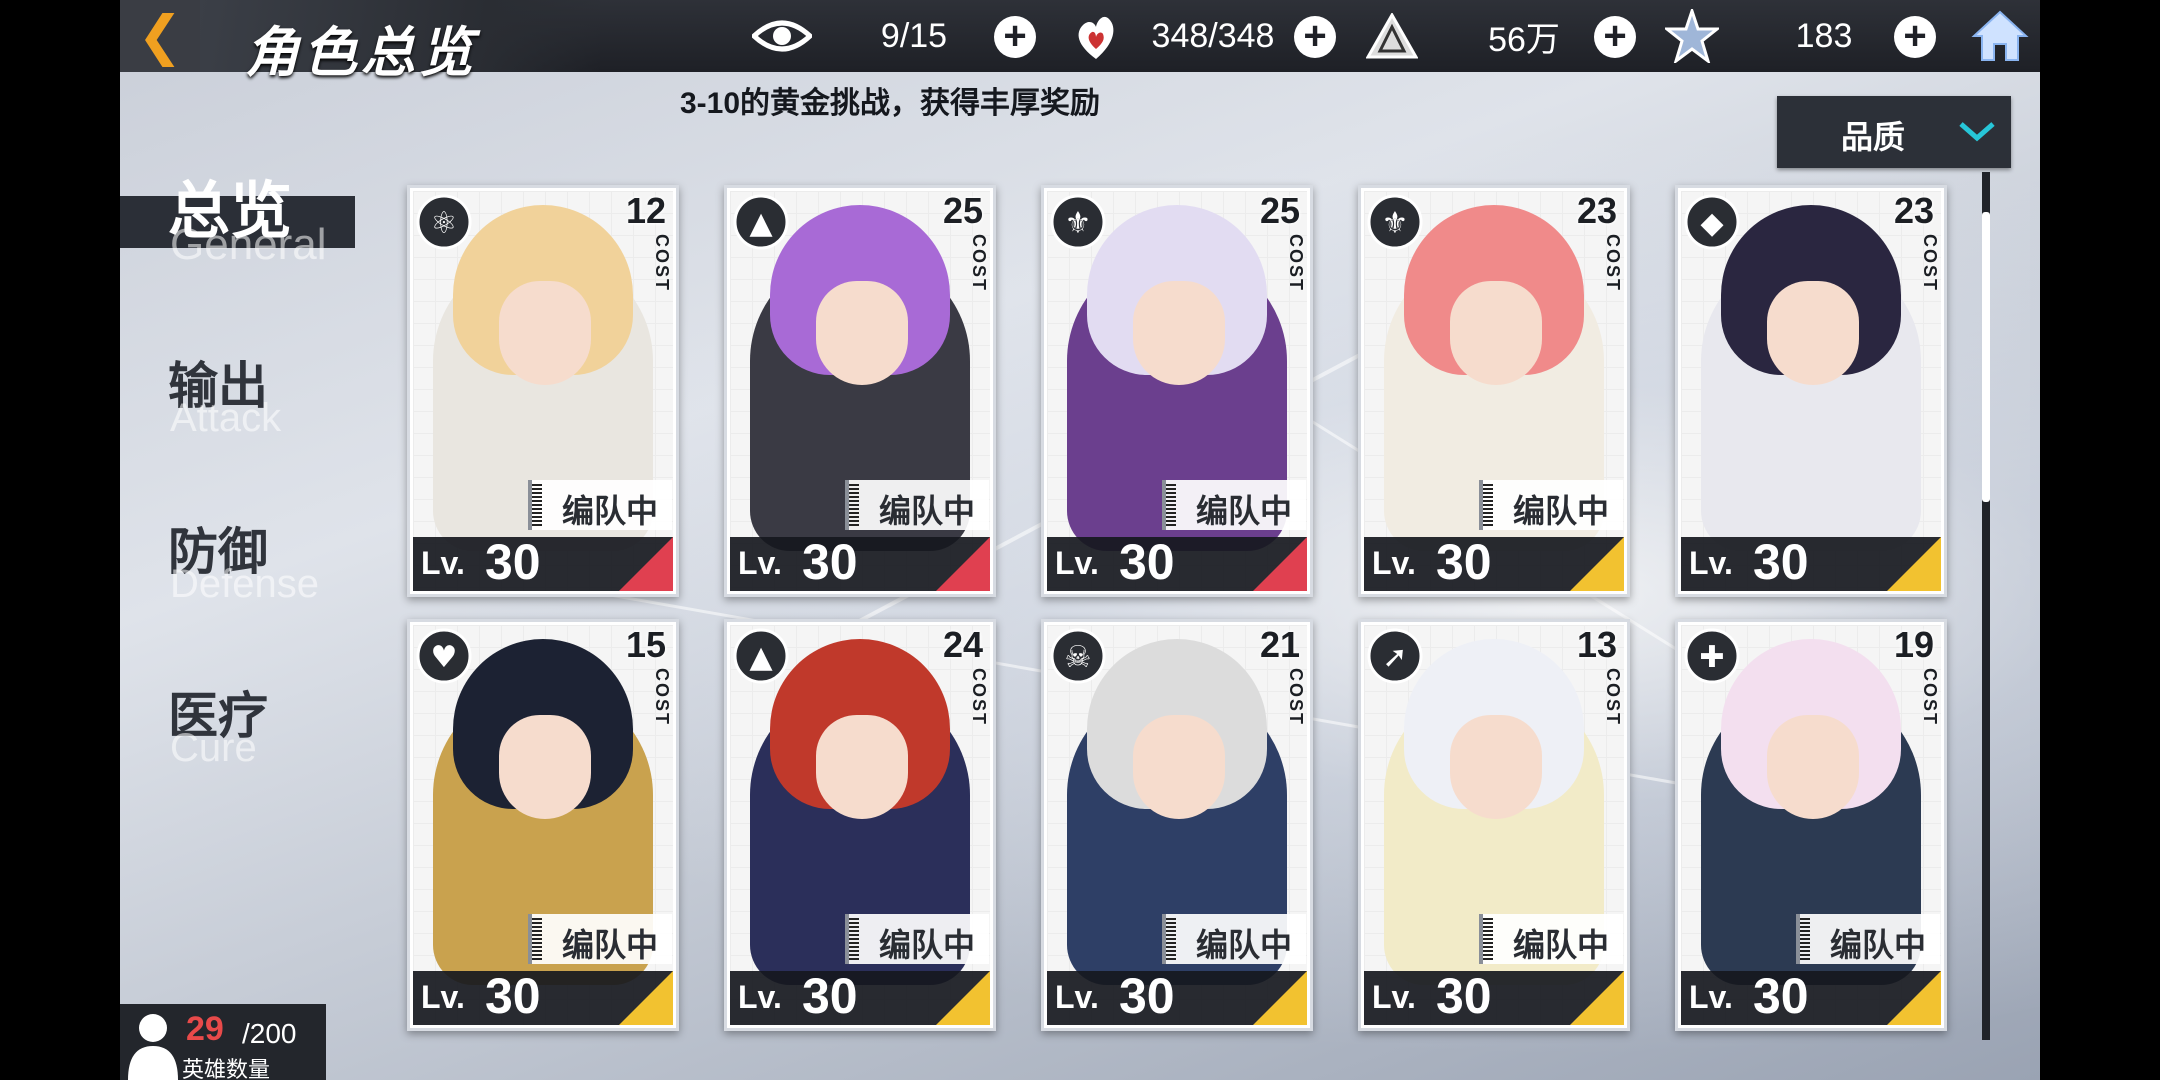  What do you see at coordinates (890, 103) in the screenshot?
I see `announcement-marquee: 3-10的黄金挑战，获得丰厚奖励` at bounding box center [890, 103].